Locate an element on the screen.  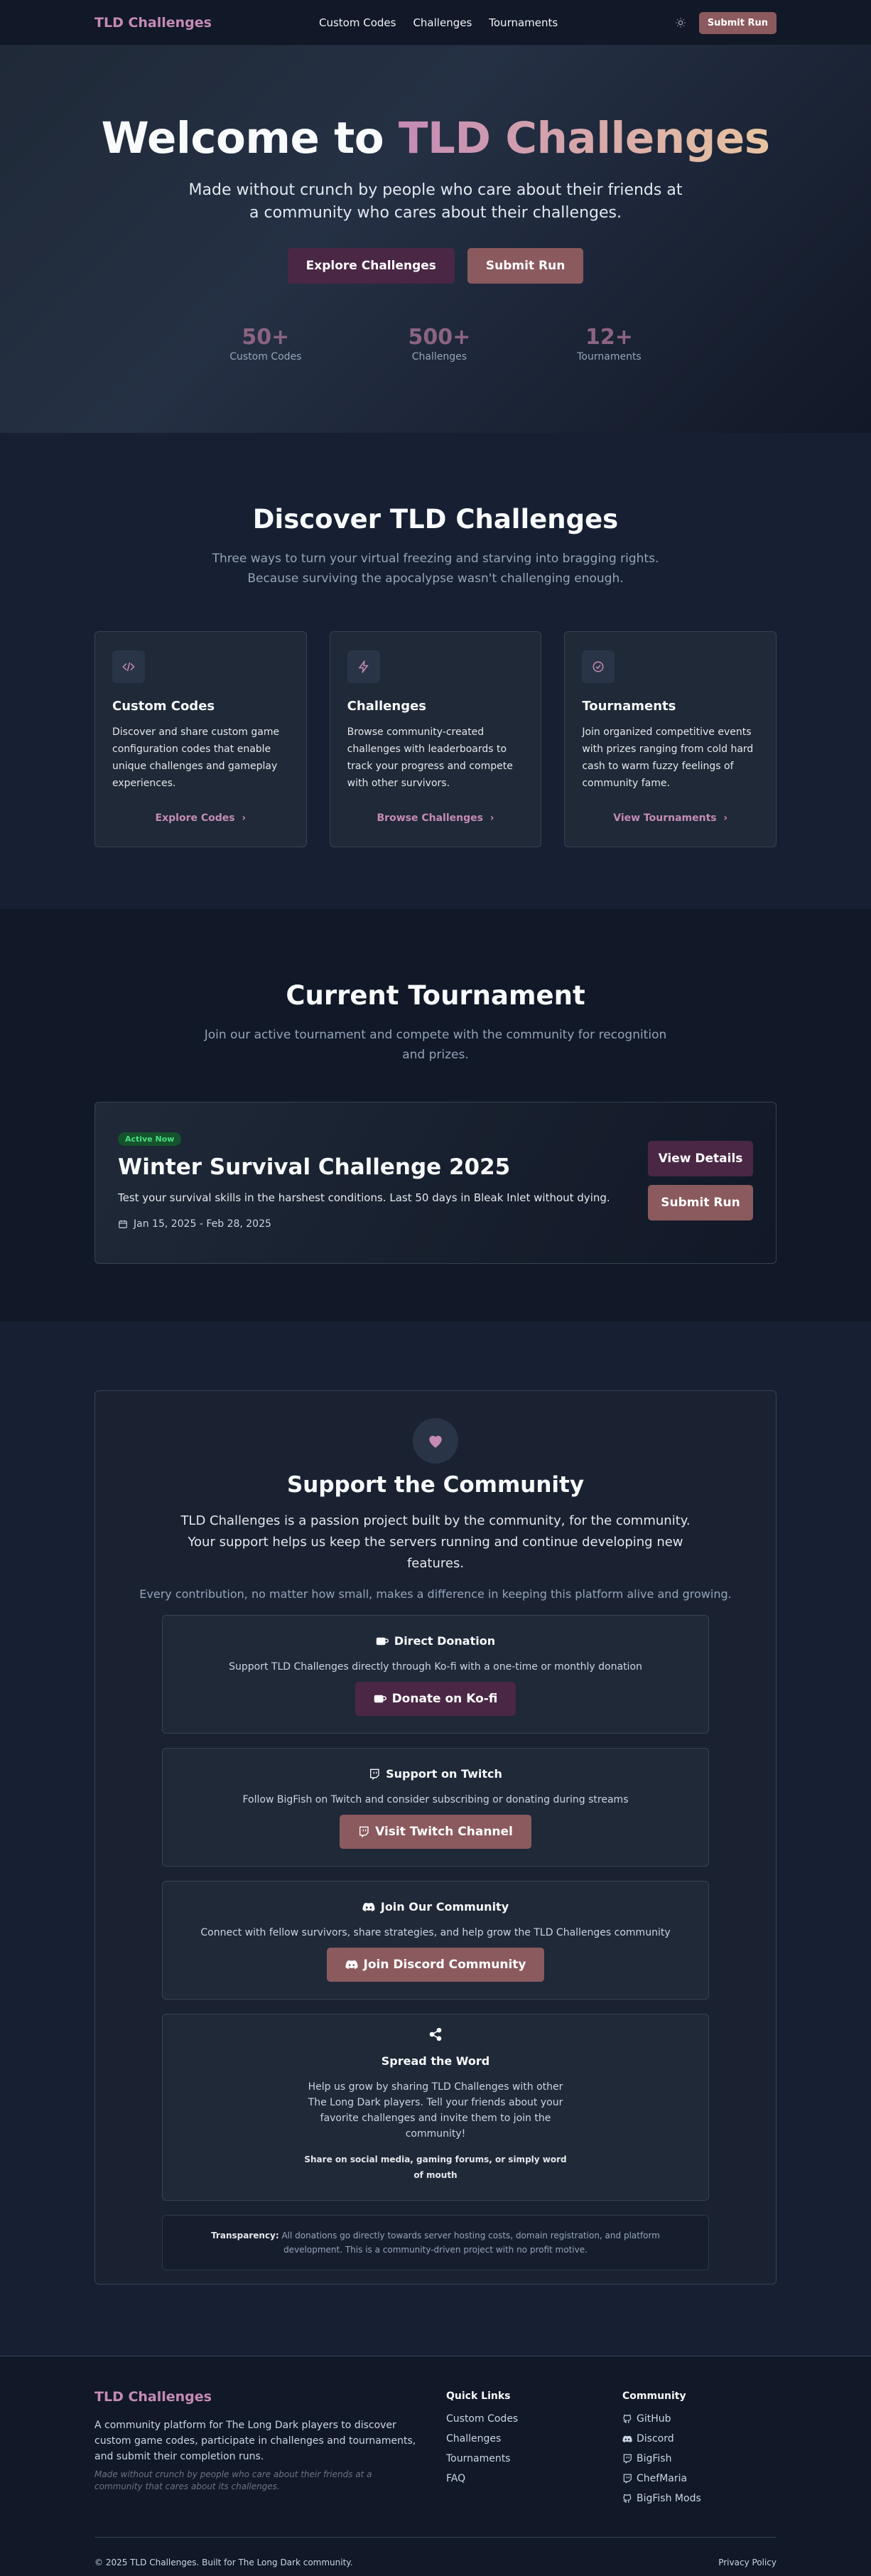
nav-link-tournaments: Tournaments is located at coordinates (523, 22).